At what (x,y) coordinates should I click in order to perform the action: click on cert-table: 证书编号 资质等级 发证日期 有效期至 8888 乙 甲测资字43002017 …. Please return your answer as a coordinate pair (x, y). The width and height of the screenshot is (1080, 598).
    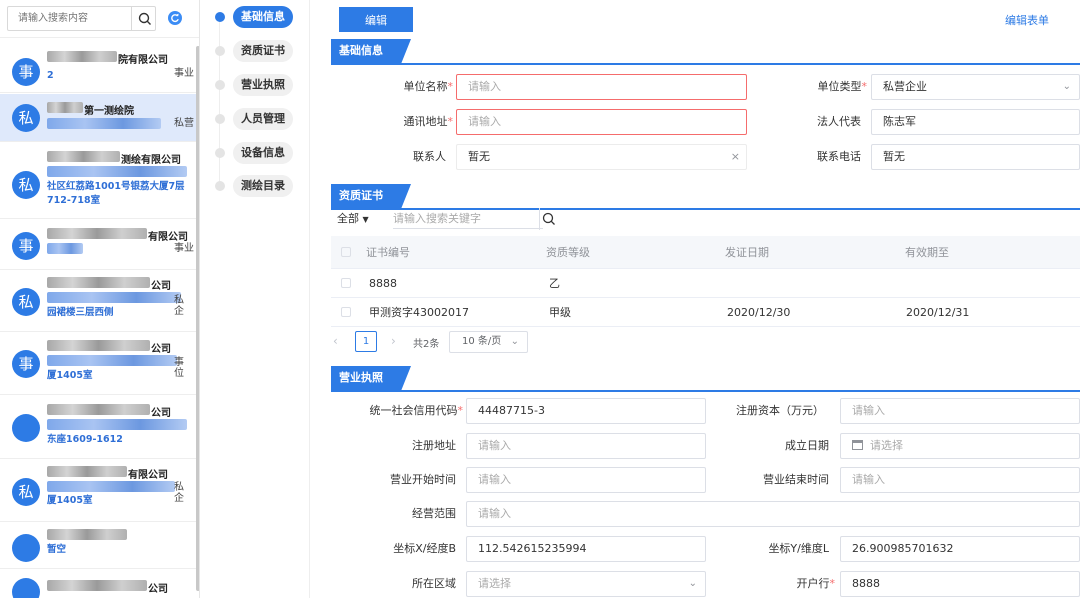
    Looking at the image, I should click on (705, 281).